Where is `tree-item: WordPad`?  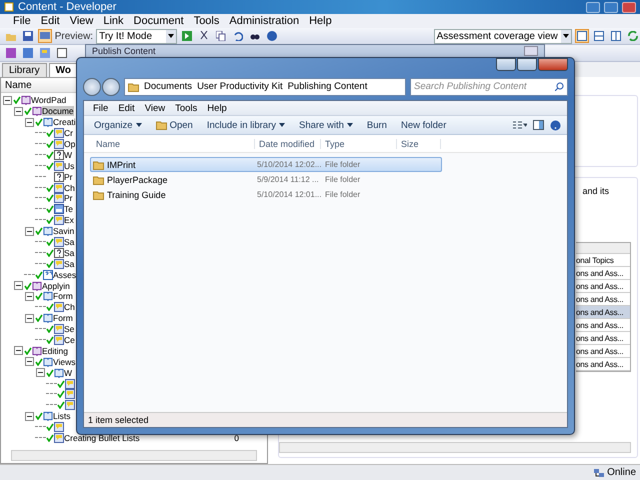 tree-item: WordPad is located at coordinates (48, 100).